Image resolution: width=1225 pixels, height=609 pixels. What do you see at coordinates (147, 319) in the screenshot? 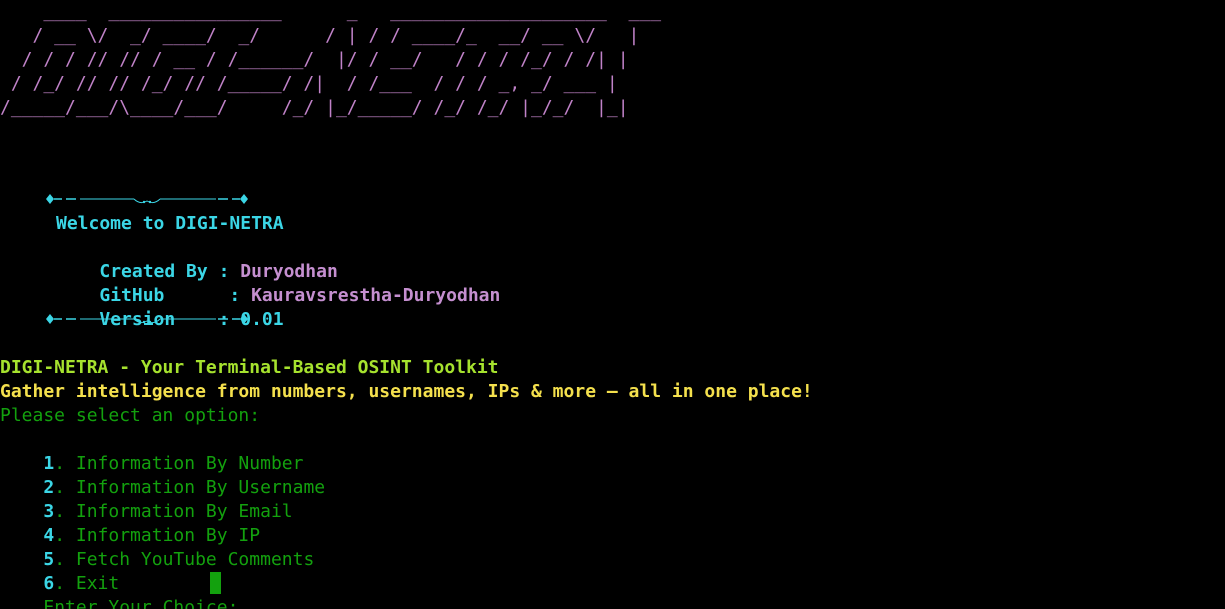
I see `bottom-ornament-divider` at bounding box center [147, 319].